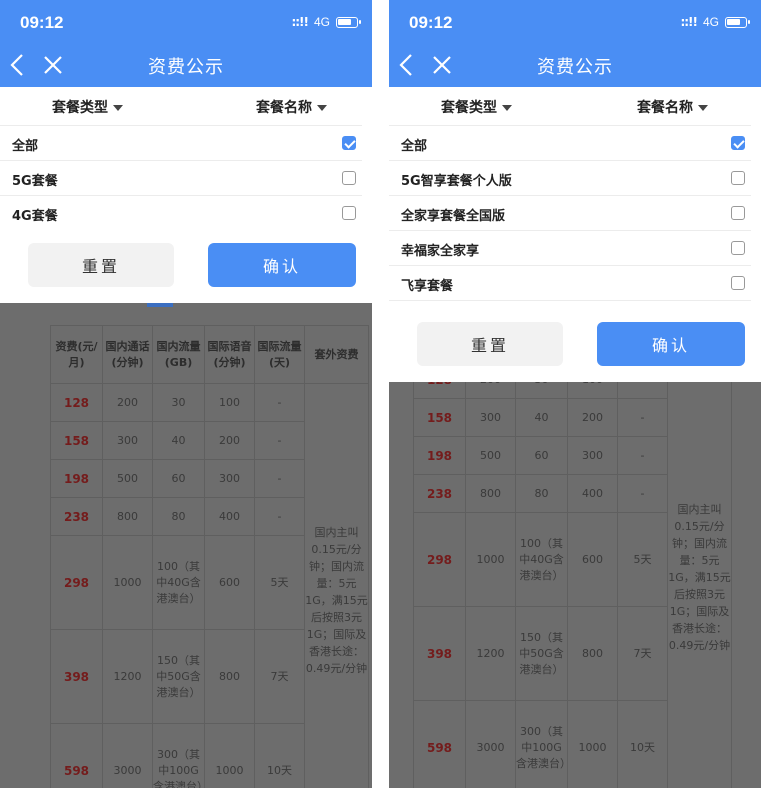  What do you see at coordinates (76, 478) in the screenshot?
I see `price-cell: 198` at bounding box center [76, 478].